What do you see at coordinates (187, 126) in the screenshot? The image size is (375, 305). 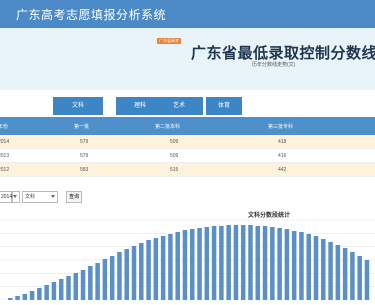 I see `table-header: 年份 第一批 第二批本科 第三批专科` at bounding box center [187, 126].